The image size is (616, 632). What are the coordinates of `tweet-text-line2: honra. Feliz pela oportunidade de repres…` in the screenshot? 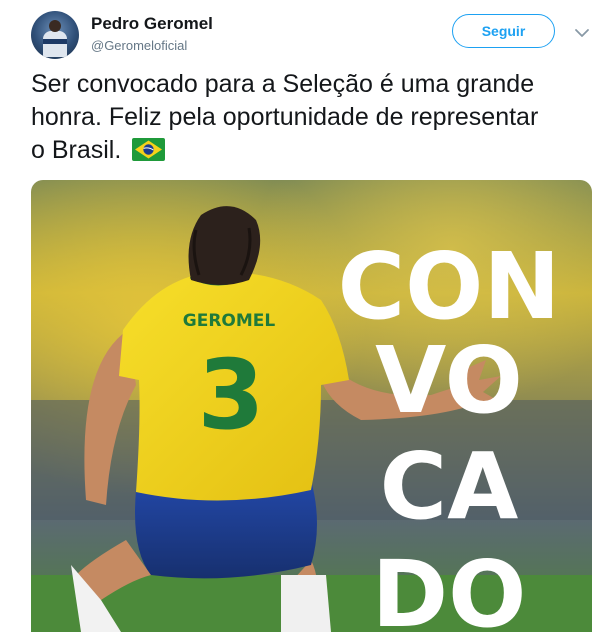 It's located at (285, 117).